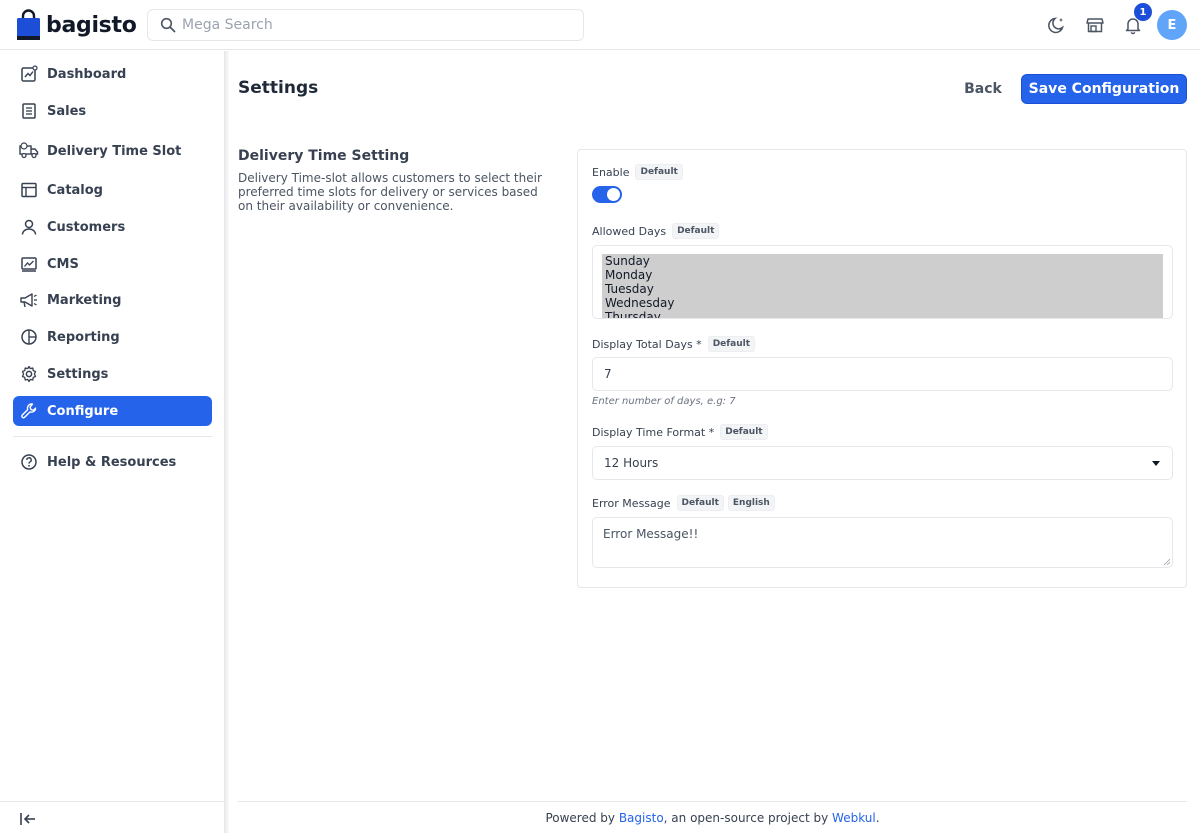 The width and height of the screenshot is (1200, 833). I want to click on sidebar-item-sales: Sales, so click(112, 111).